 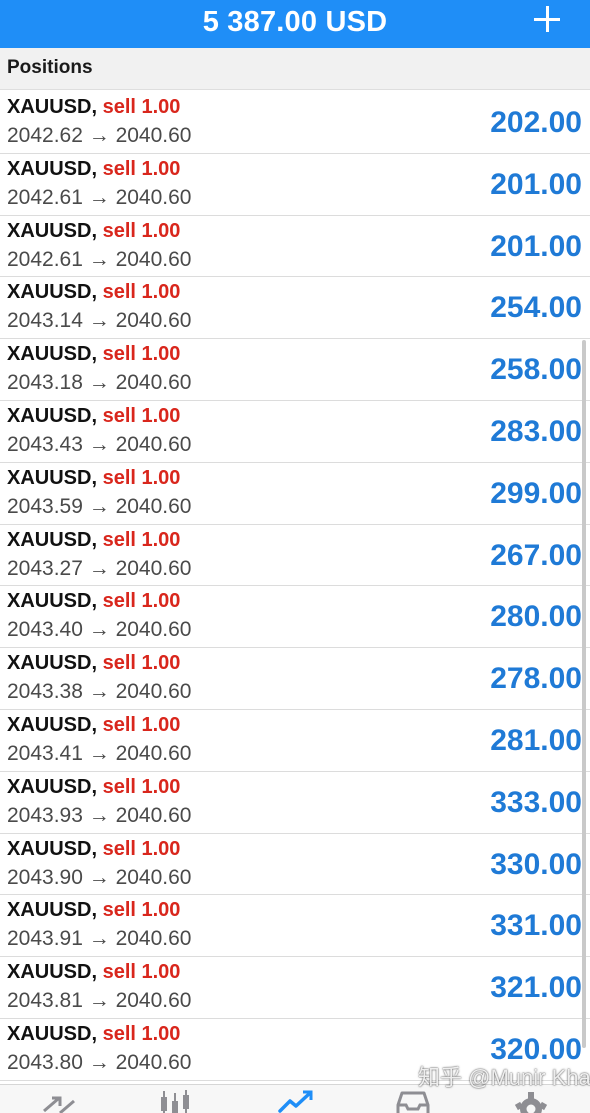 What do you see at coordinates (99, 445) in the screenshot?
I see `position-prices: 2043.43 → 2040.60` at bounding box center [99, 445].